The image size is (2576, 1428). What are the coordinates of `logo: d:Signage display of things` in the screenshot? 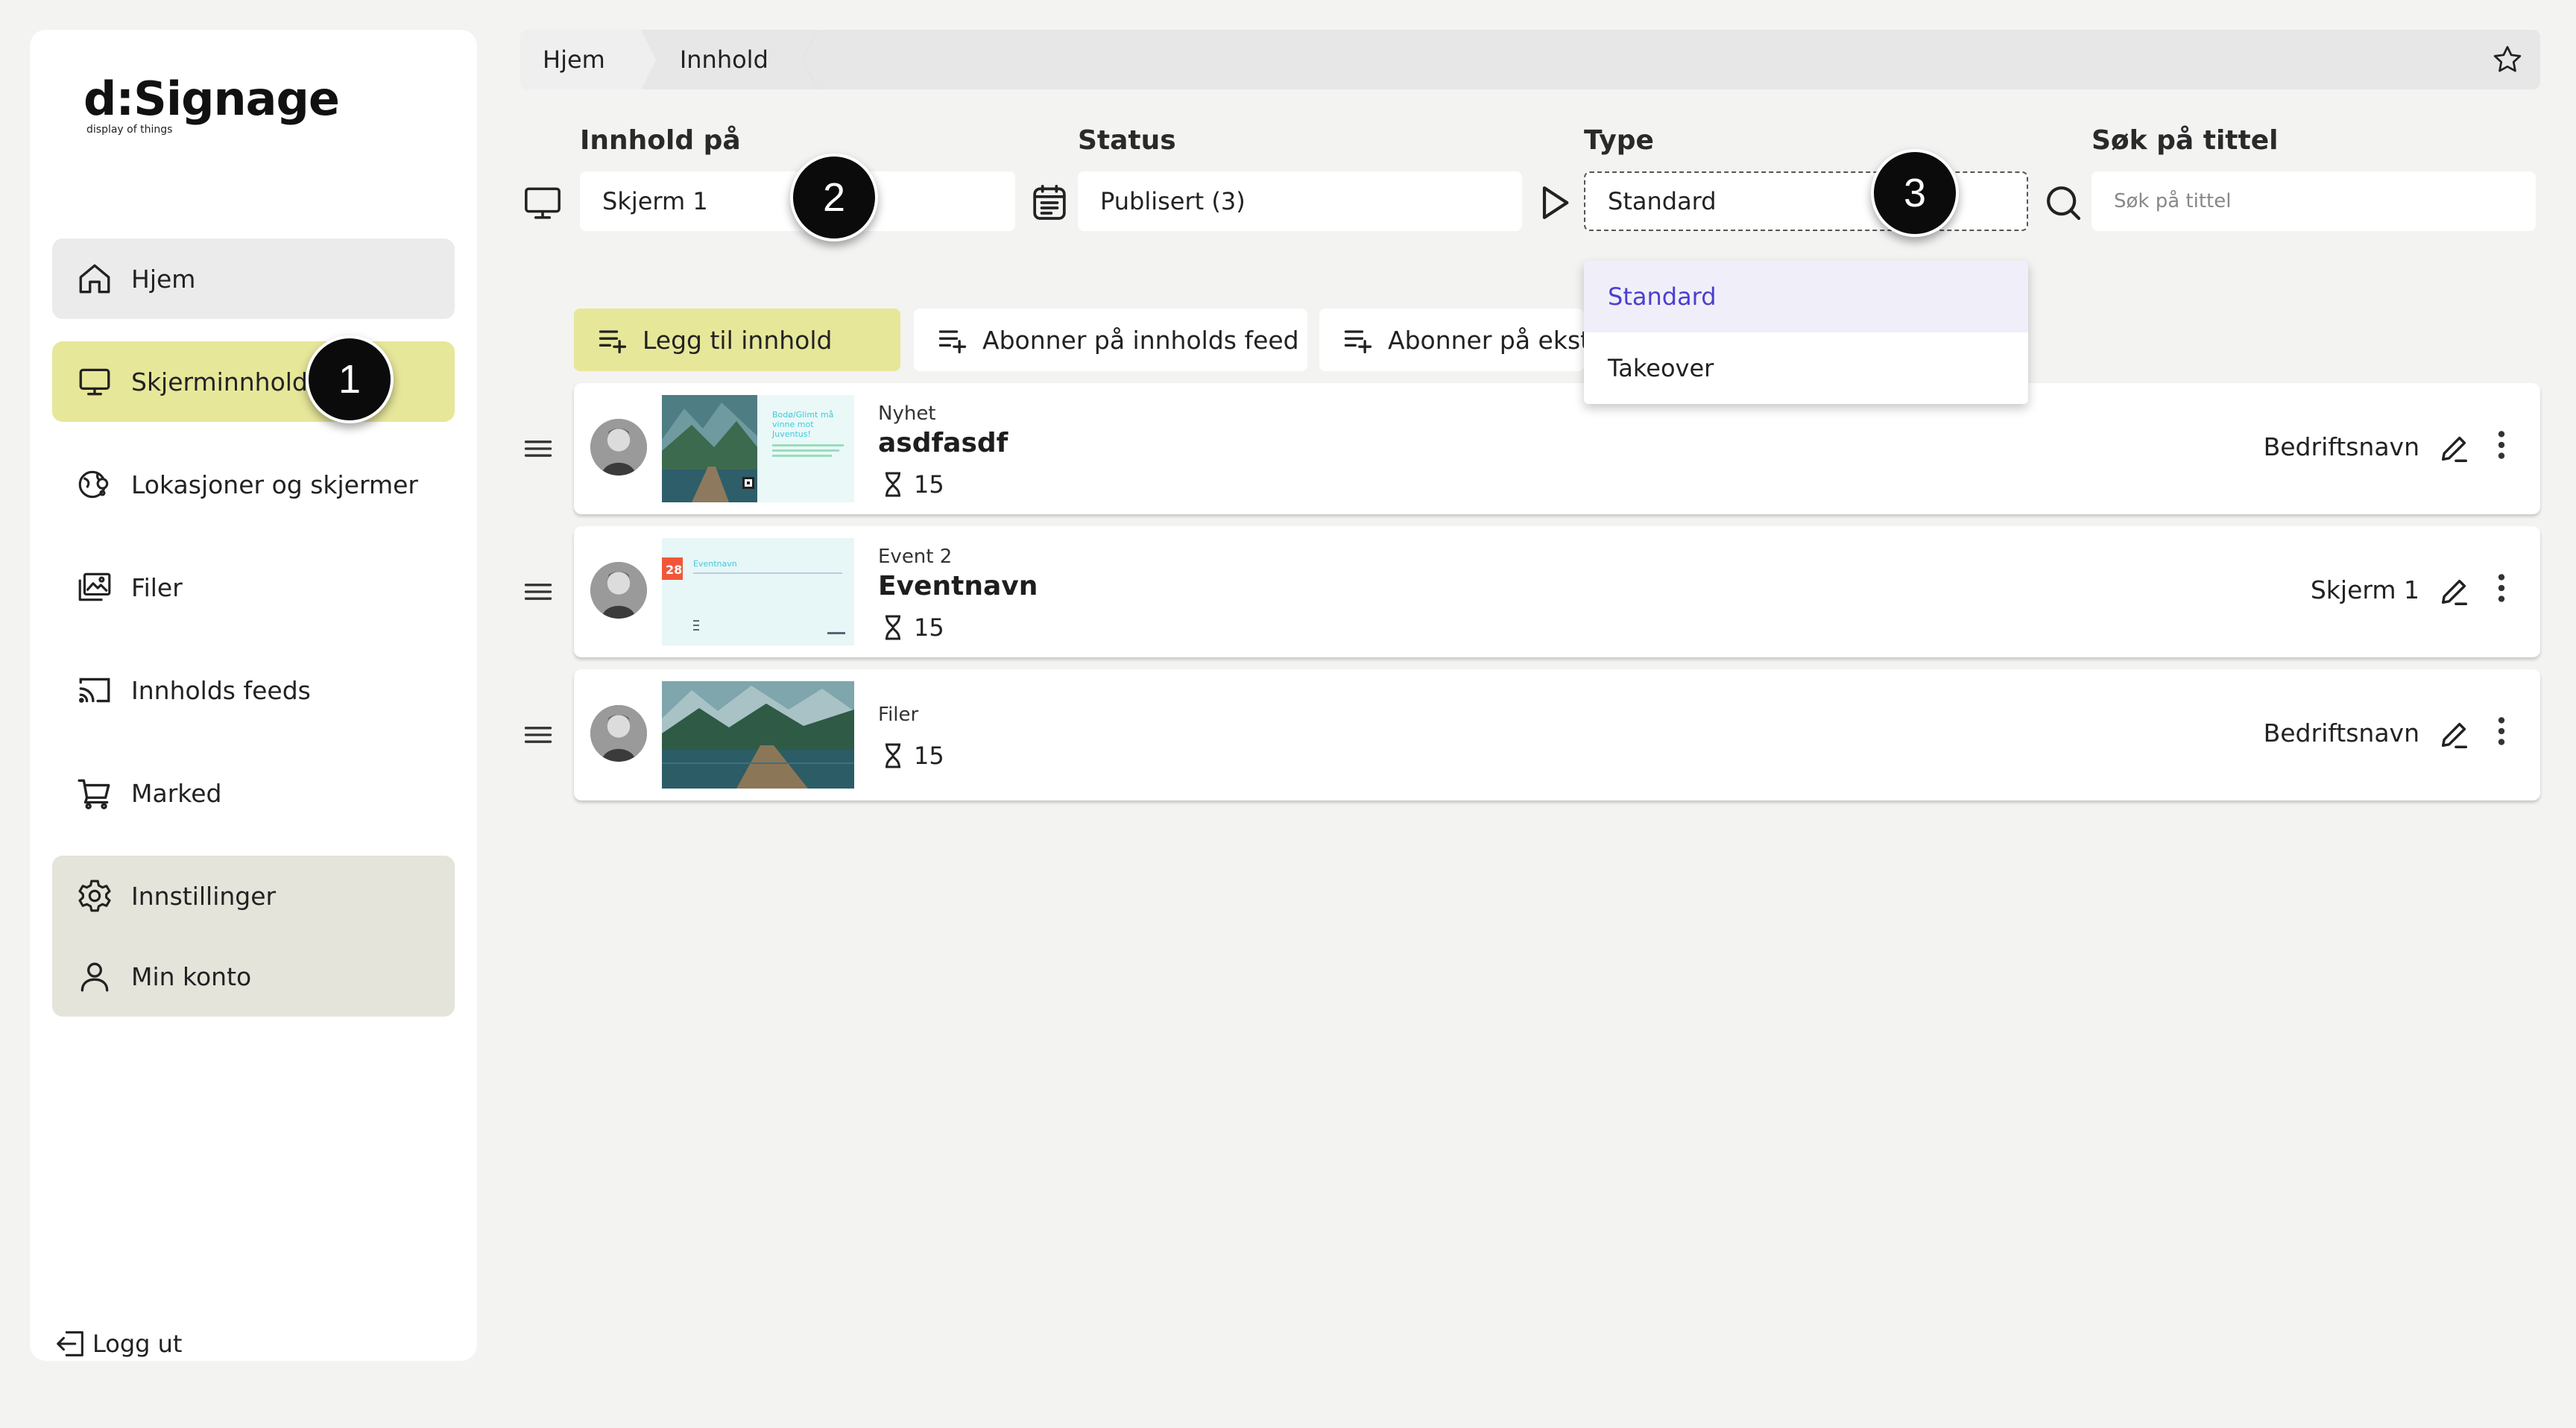 It's located at (212, 104).